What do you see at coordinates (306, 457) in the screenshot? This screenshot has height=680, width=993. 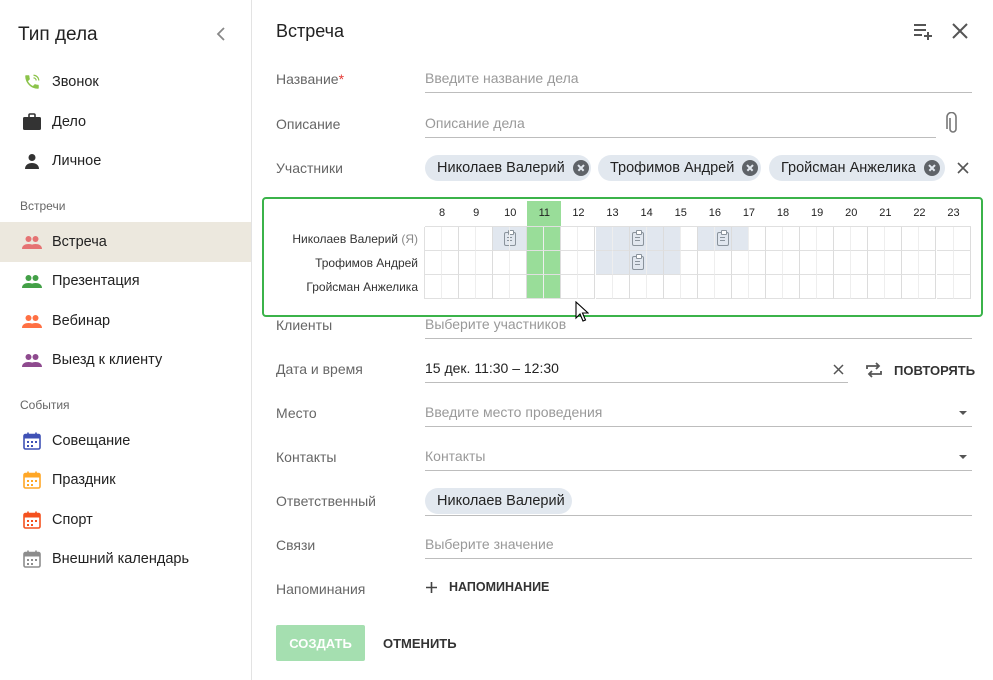 I see `contacts-label: Контакты` at bounding box center [306, 457].